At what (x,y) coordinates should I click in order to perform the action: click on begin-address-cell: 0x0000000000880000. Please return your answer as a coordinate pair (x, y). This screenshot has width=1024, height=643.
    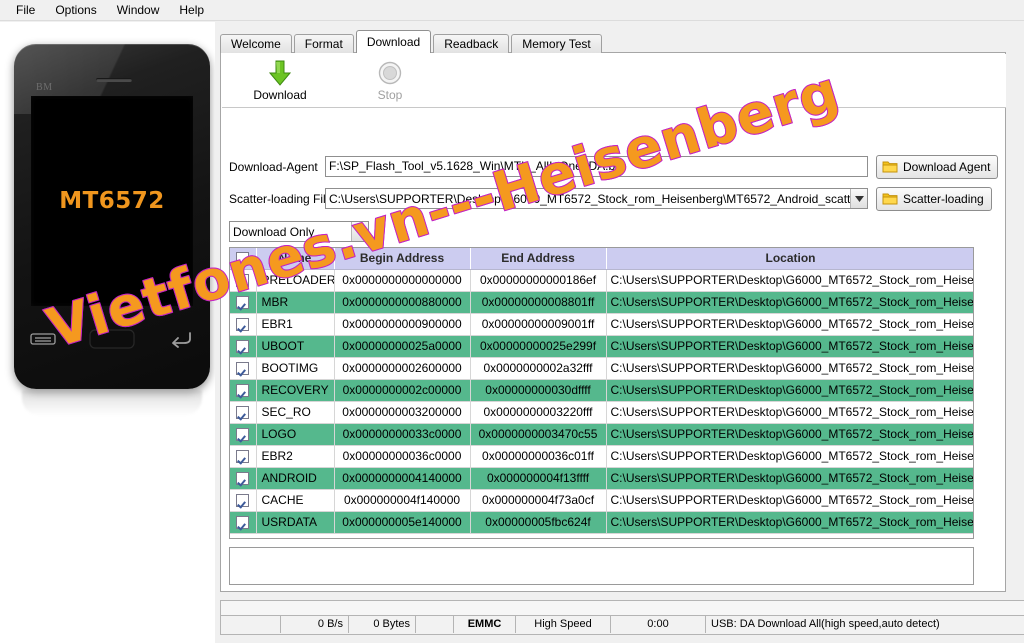
    Looking at the image, I should click on (402, 302).